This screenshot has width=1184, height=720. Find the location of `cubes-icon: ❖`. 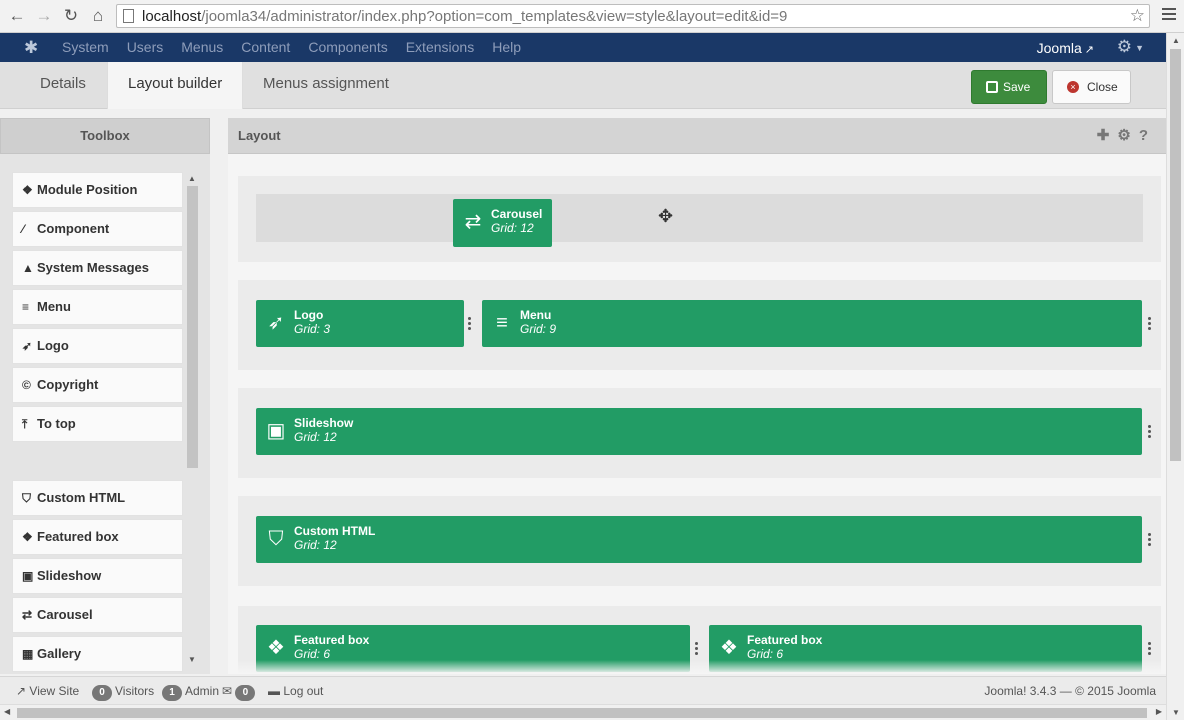

cubes-icon: ❖ is located at coordinates (27, 190).